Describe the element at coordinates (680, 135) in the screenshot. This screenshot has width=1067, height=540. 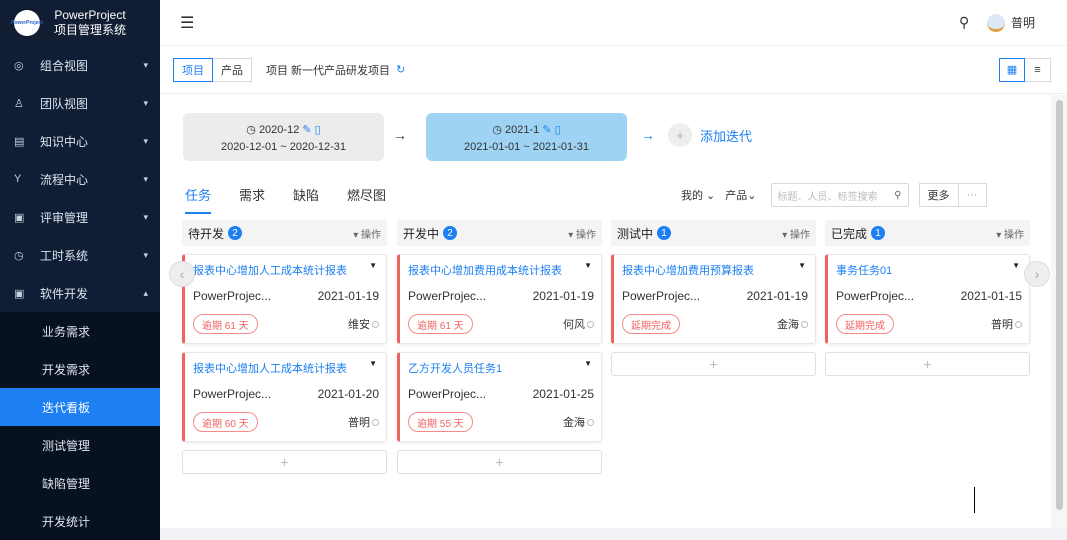
I see `plus-icon: +` at that location.